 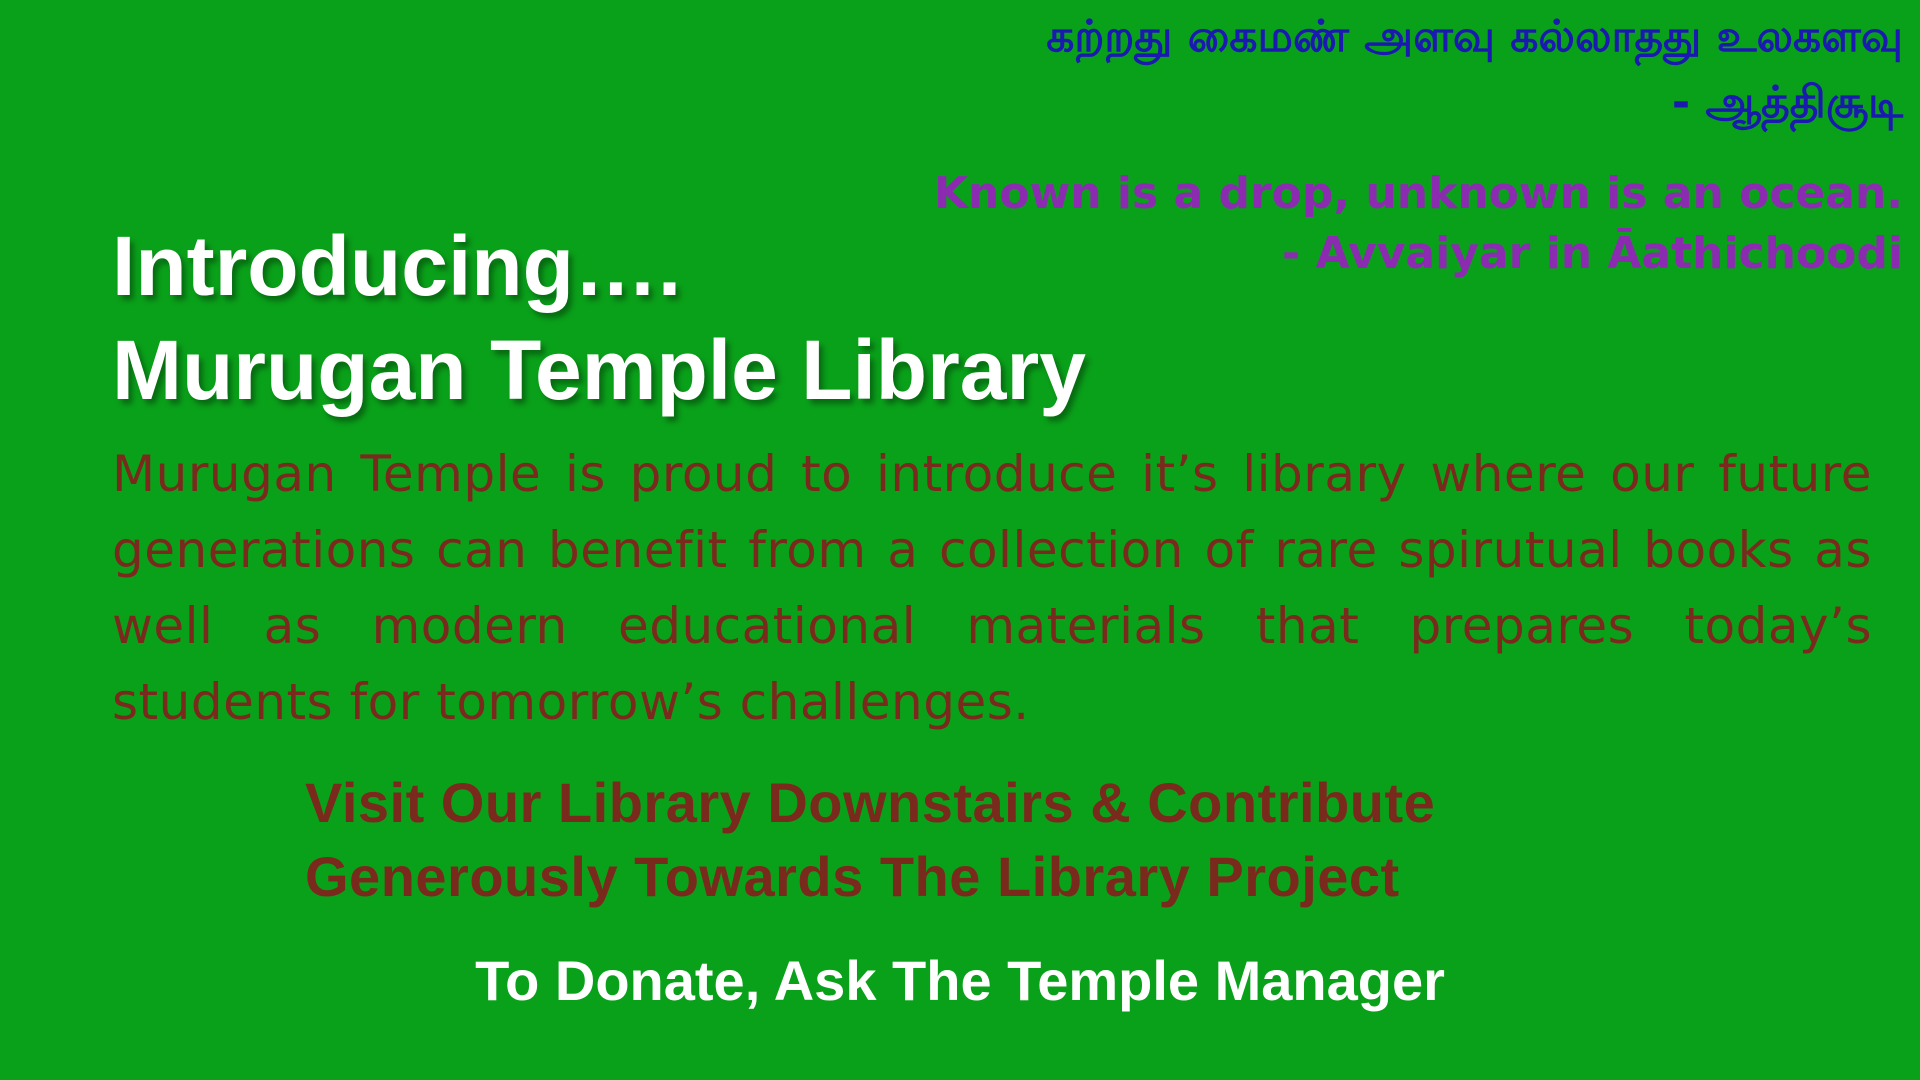 What do you see at coordinates (1474, 36) in the screenshot?
I see `tamil-quote-line: கற்றது கைமண் அளவு கல்லாதது உலகளவு` at bounding box center [1474, 36].